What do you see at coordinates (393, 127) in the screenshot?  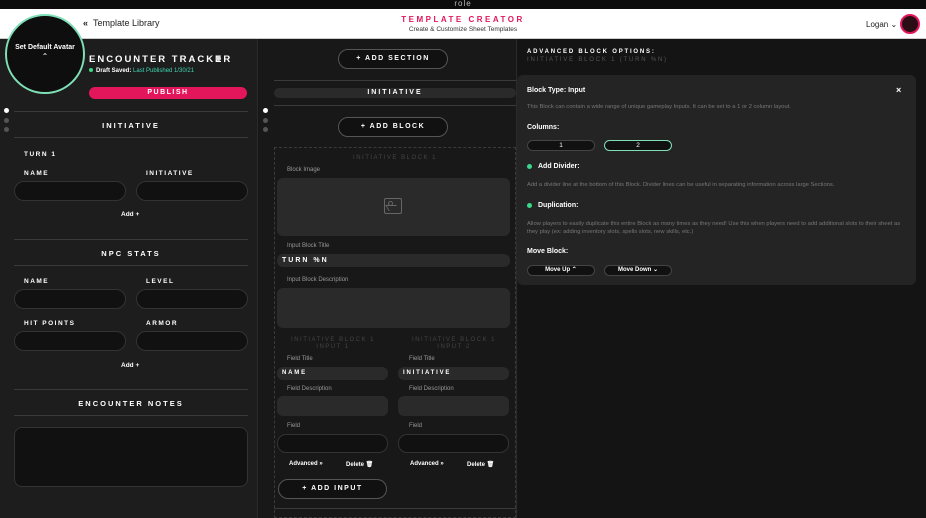 I see `add-block-button: + ADD BLOCK` at bounding box center [393, 127].